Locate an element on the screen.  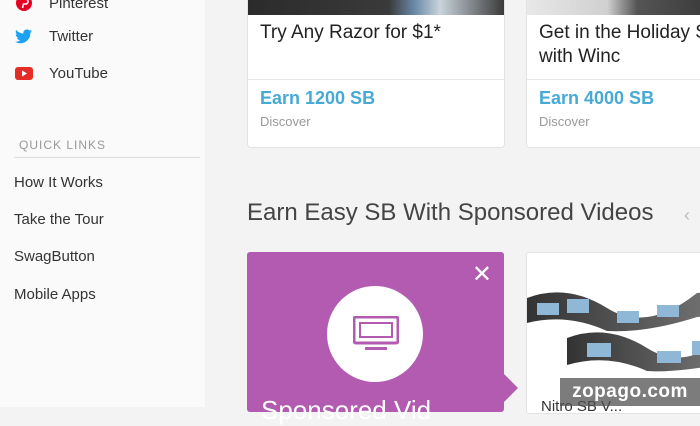
offer-earn-amount: Earn 4000 SB is located at coordinates (597, 98).